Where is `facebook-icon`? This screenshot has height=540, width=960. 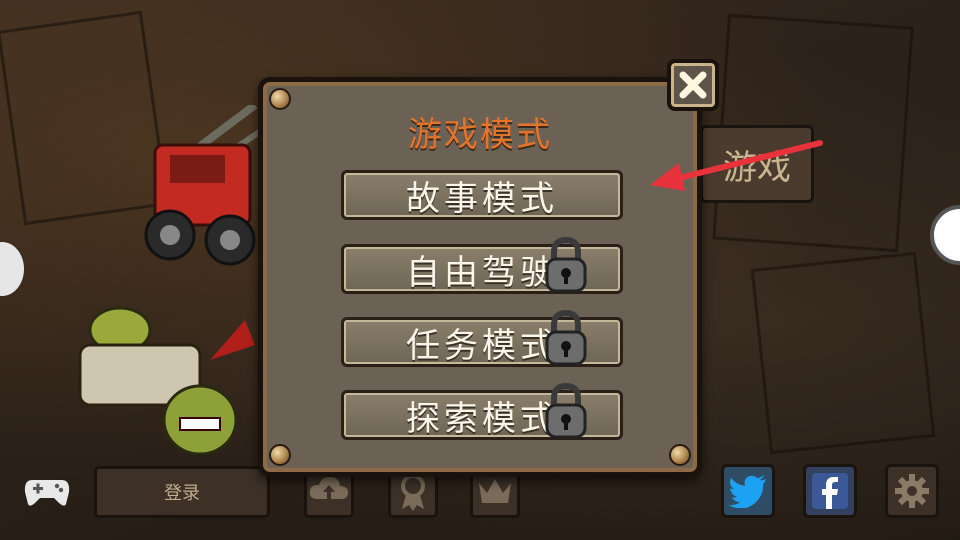 facebook-icon is located at coordinates (830, 491).